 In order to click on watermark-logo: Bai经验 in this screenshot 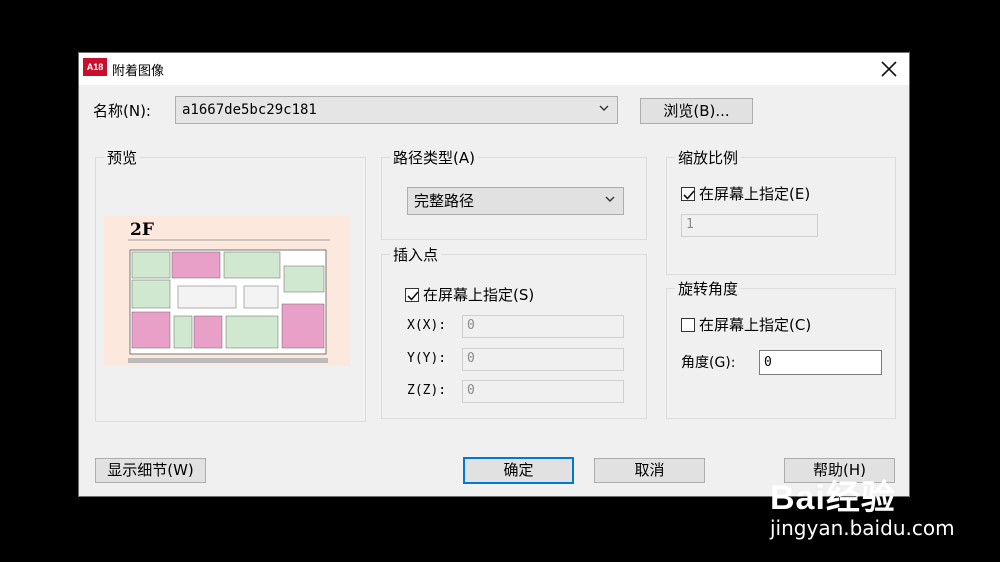, I will do `click(833, 498)`.